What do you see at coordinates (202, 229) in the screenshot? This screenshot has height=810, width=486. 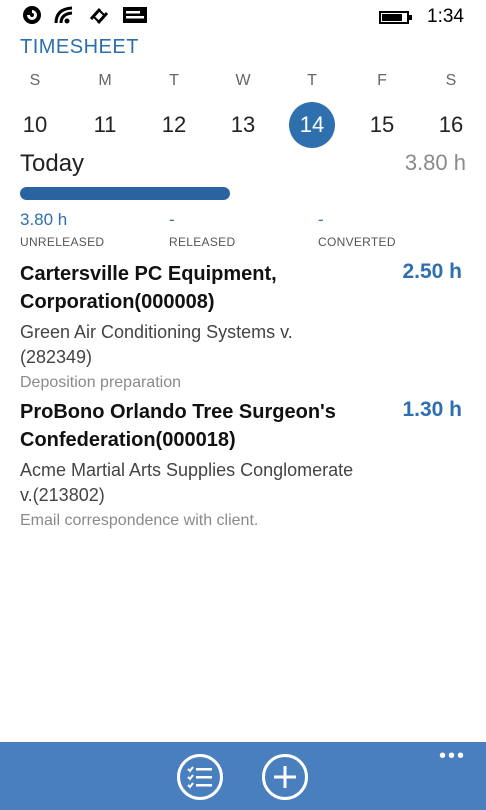 I see `stat-released: - RELEASED` at bounding box center [202, 229].